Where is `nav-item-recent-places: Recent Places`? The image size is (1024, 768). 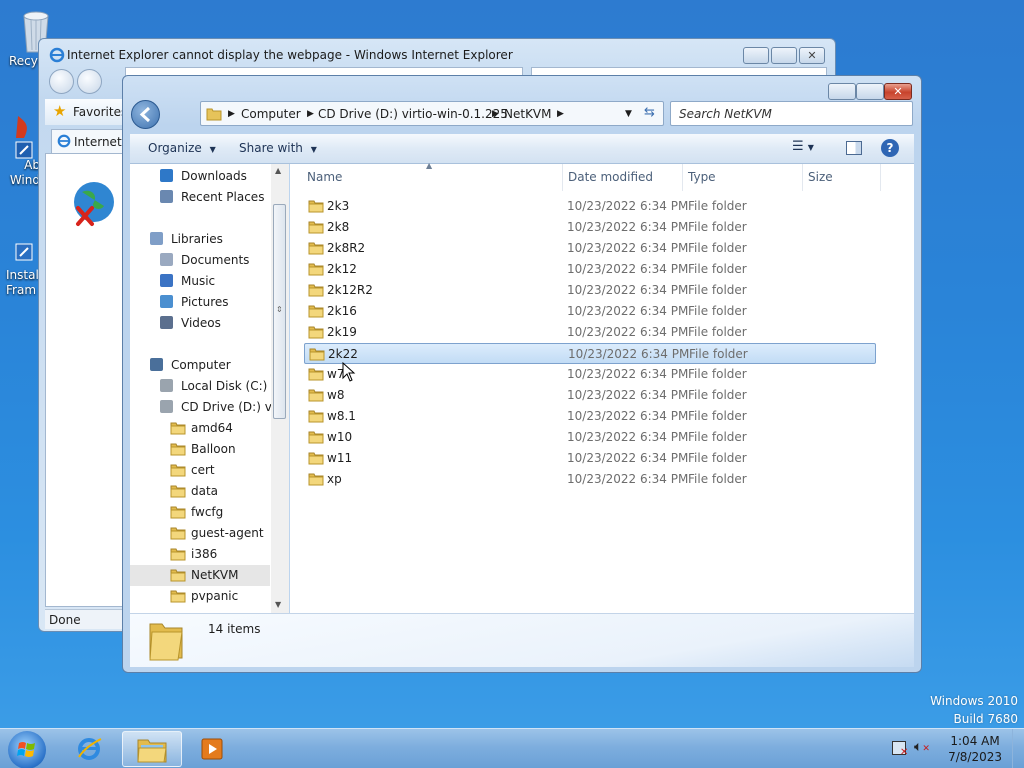
nav-item-recent-places: Recent Places is located at coordinates (200, 197).